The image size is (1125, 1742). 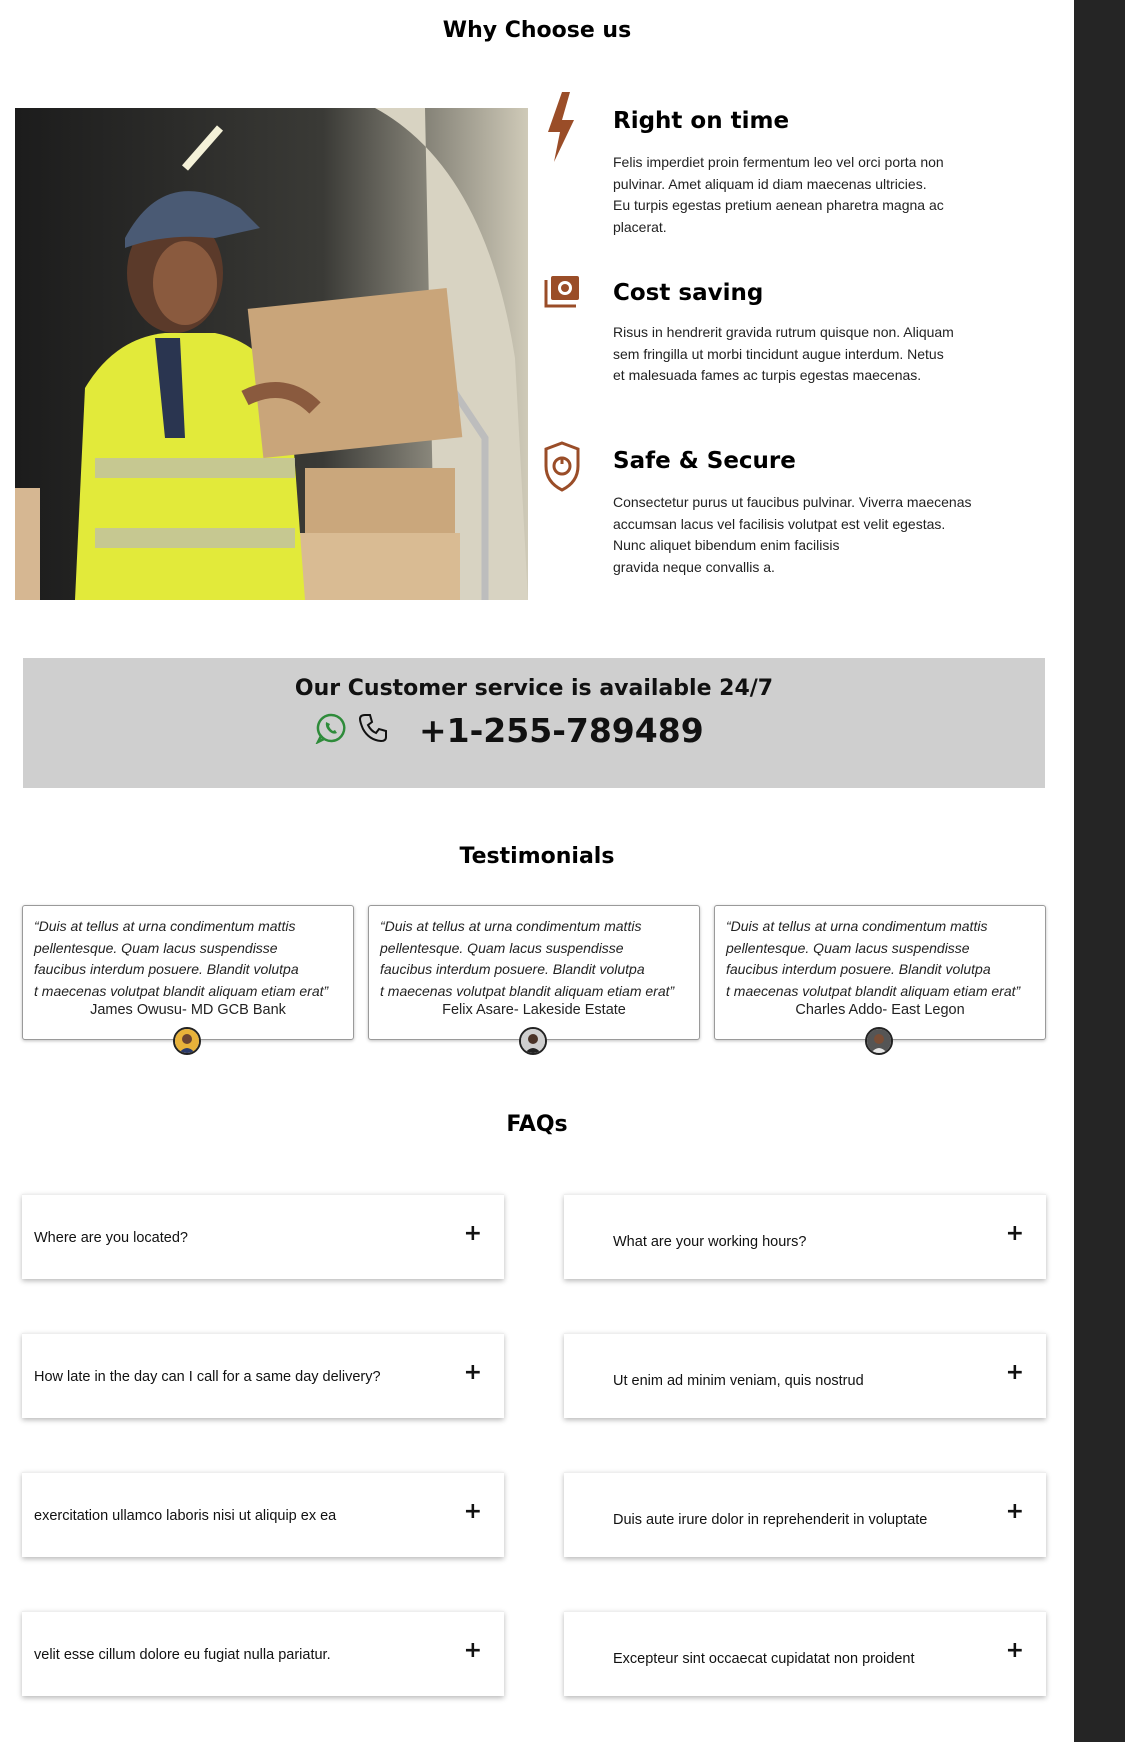 What do you see at coordinates (188, 1010) in the screenshot?
I see `testimonial-author: James Owusu- MD GCB Bank` at bounding box center [188, 1010].